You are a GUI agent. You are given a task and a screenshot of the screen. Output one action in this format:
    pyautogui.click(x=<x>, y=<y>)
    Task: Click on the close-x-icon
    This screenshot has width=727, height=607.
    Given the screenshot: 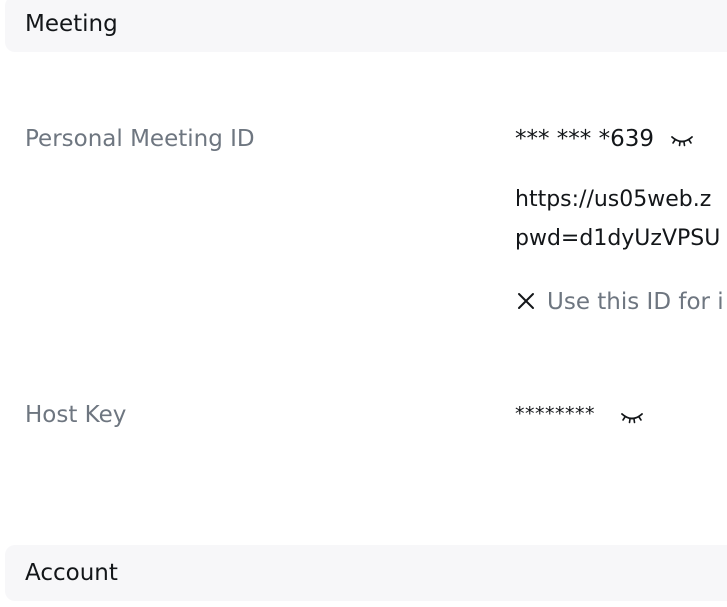 What is the action you would take?
    pyautogui.click(x=526, y=301)
    